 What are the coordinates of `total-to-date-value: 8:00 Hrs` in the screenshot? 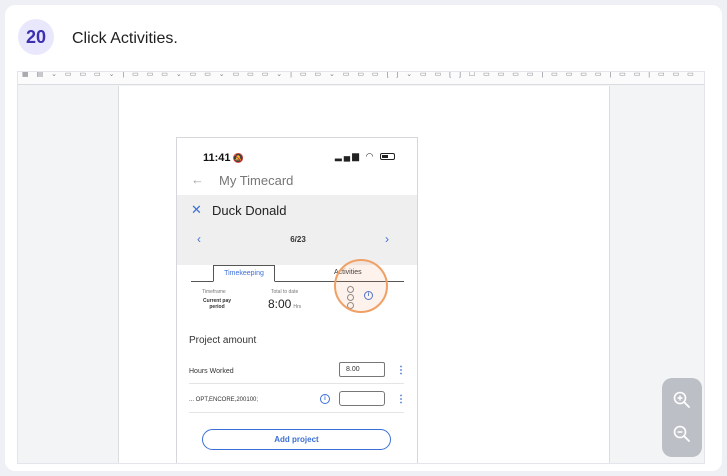 It's located at (284, 304).